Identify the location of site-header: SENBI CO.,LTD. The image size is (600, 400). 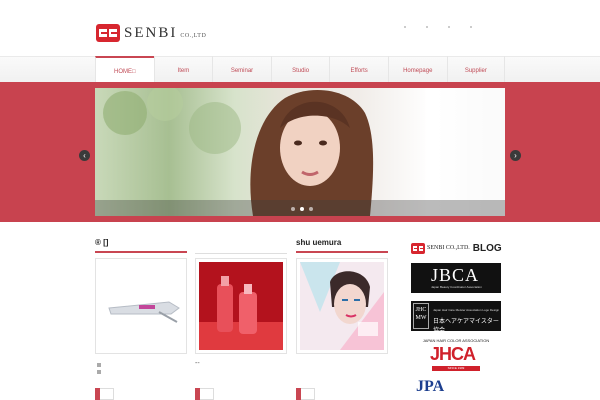
(300, 28).